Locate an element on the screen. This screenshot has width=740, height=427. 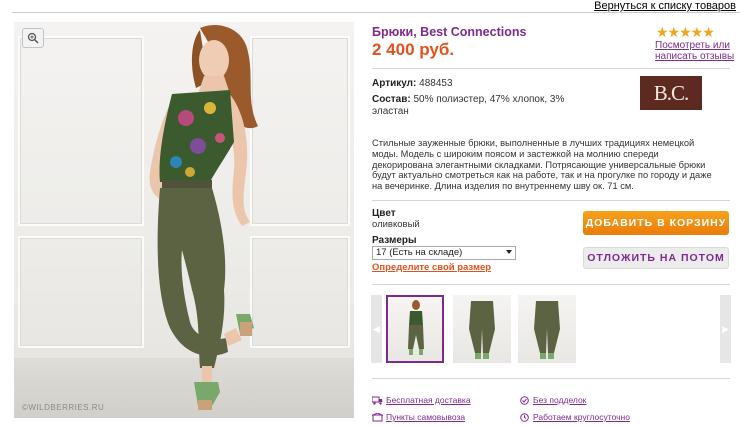
delivery-truck-icon is located at coordinates (377, 400).